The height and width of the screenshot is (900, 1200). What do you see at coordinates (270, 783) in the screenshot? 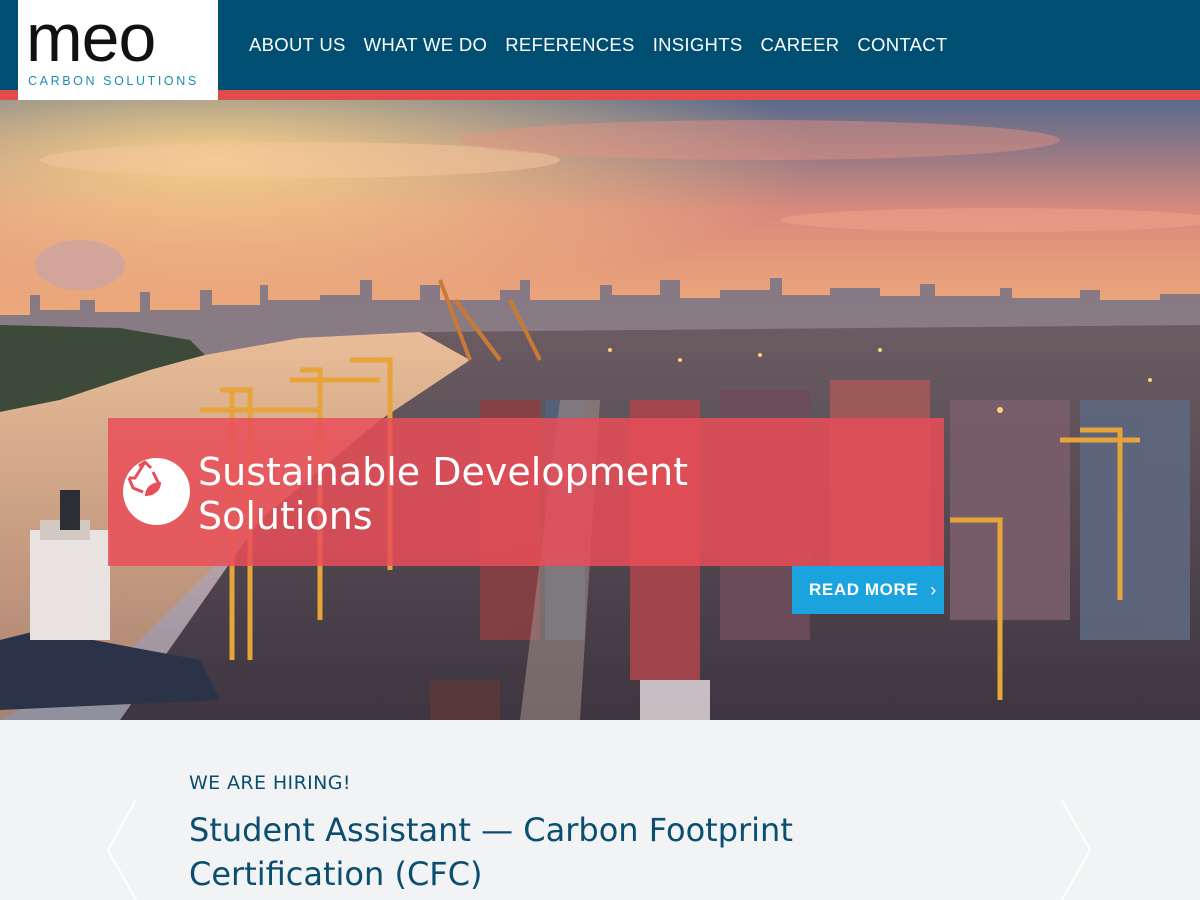
I see `hiring-eyebrow: WE ARE HIRING!` at bounding box center [270, 783].